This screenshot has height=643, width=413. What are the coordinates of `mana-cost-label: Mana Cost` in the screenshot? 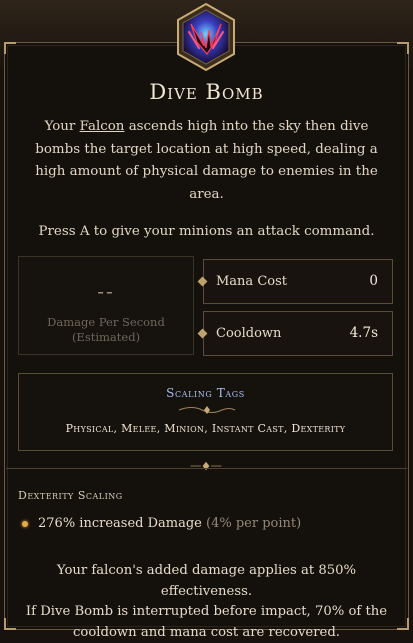 It's located at (251, 281).